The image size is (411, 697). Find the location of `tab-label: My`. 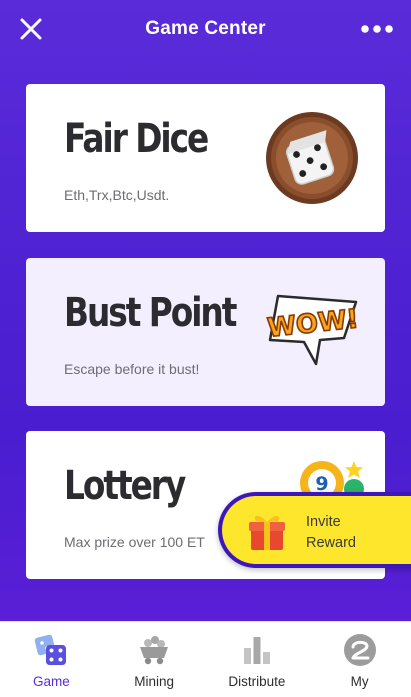

tab-label: My is located at coordinates (359, 681).